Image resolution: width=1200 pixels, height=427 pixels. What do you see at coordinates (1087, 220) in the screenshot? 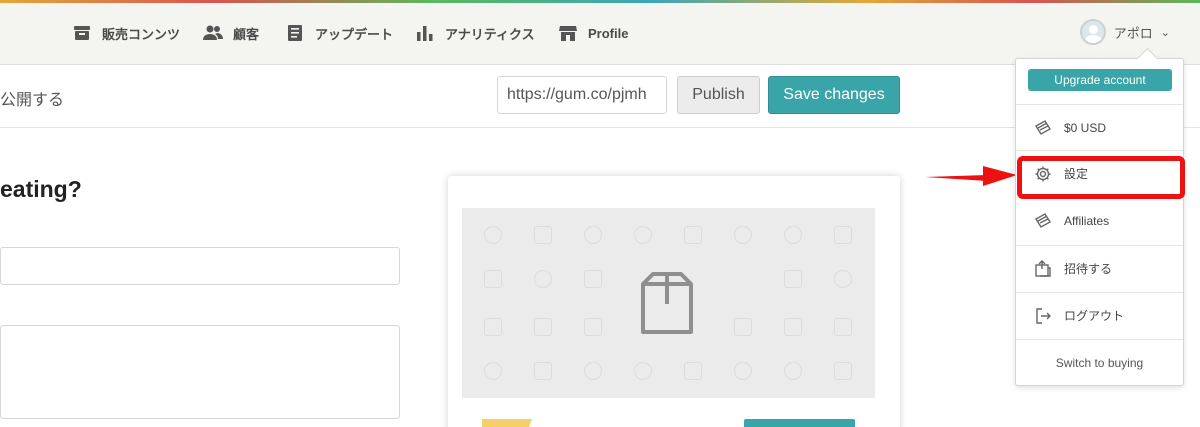
I see `menu-item-label: Affiliates` at bounding box center [1087, 220].